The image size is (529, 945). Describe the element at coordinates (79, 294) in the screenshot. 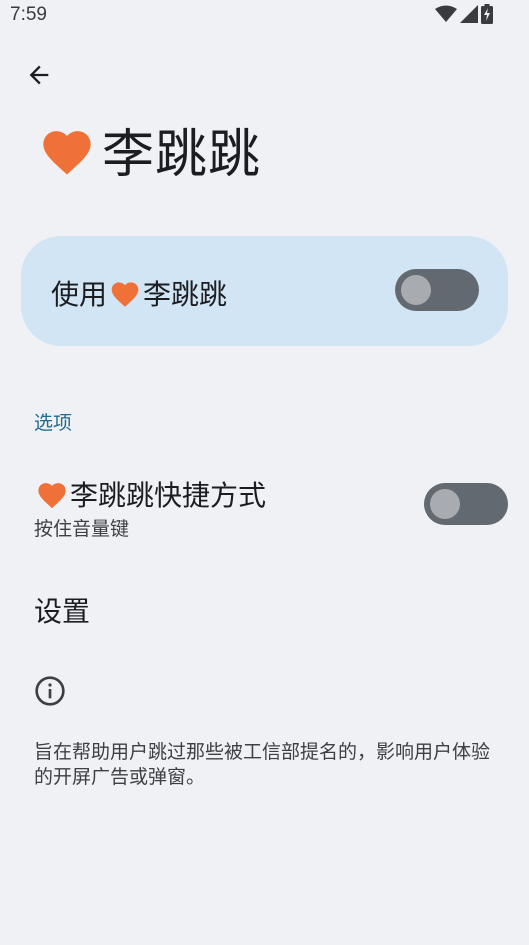

I see `master-switch-prefix: 使用` at that location.